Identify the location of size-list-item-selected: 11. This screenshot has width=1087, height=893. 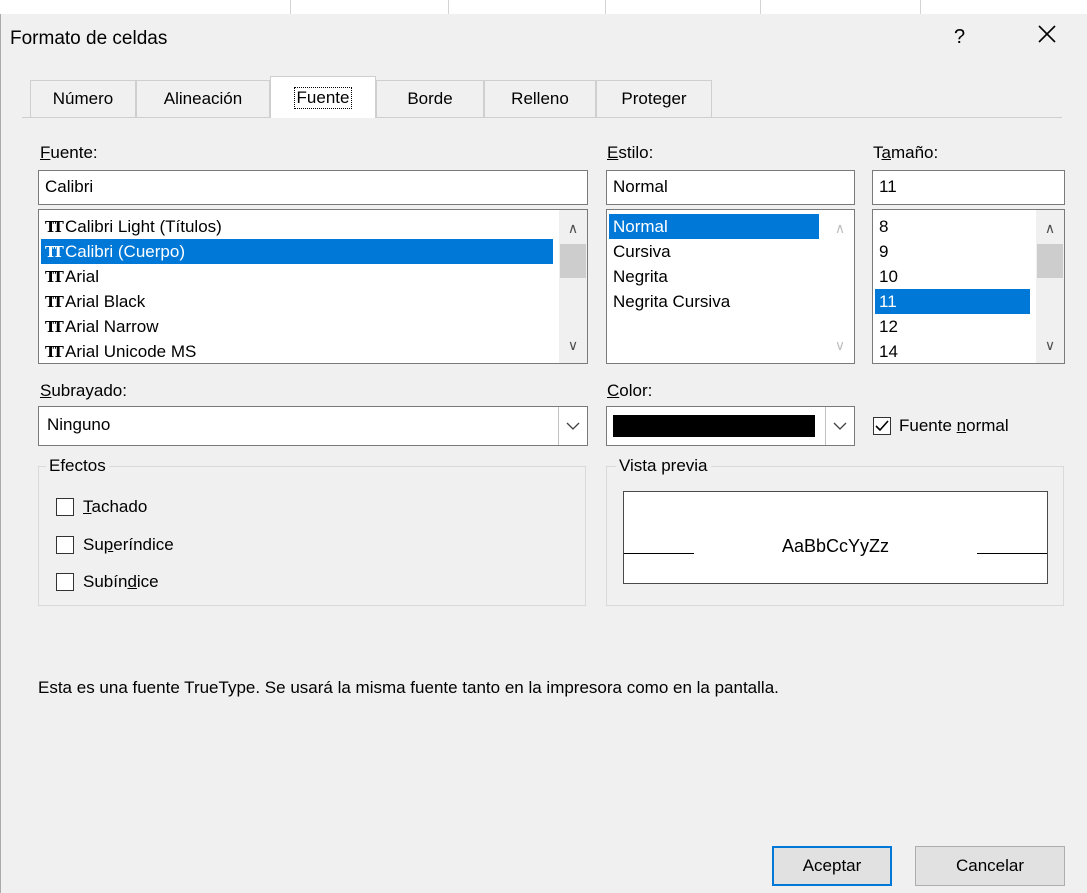
(952, 301).